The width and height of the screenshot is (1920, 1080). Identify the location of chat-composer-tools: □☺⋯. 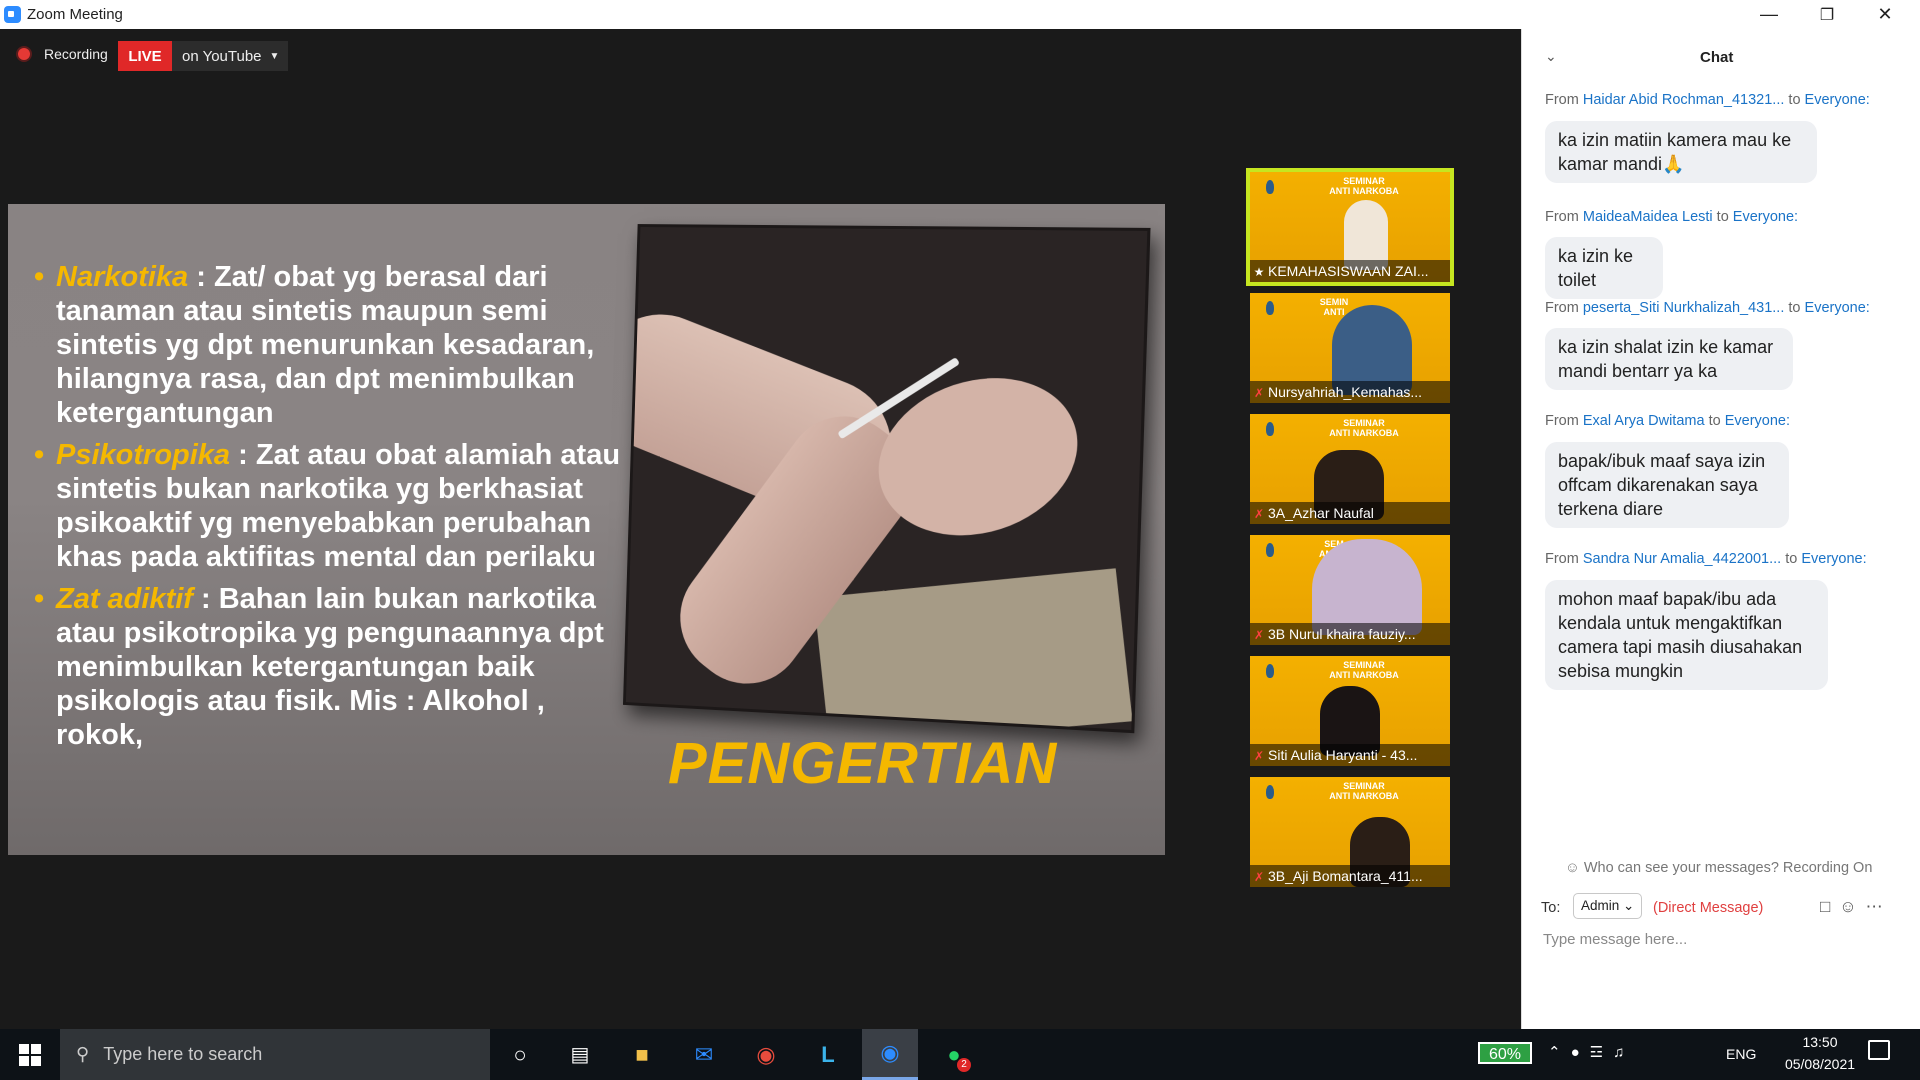
(1856, 907).